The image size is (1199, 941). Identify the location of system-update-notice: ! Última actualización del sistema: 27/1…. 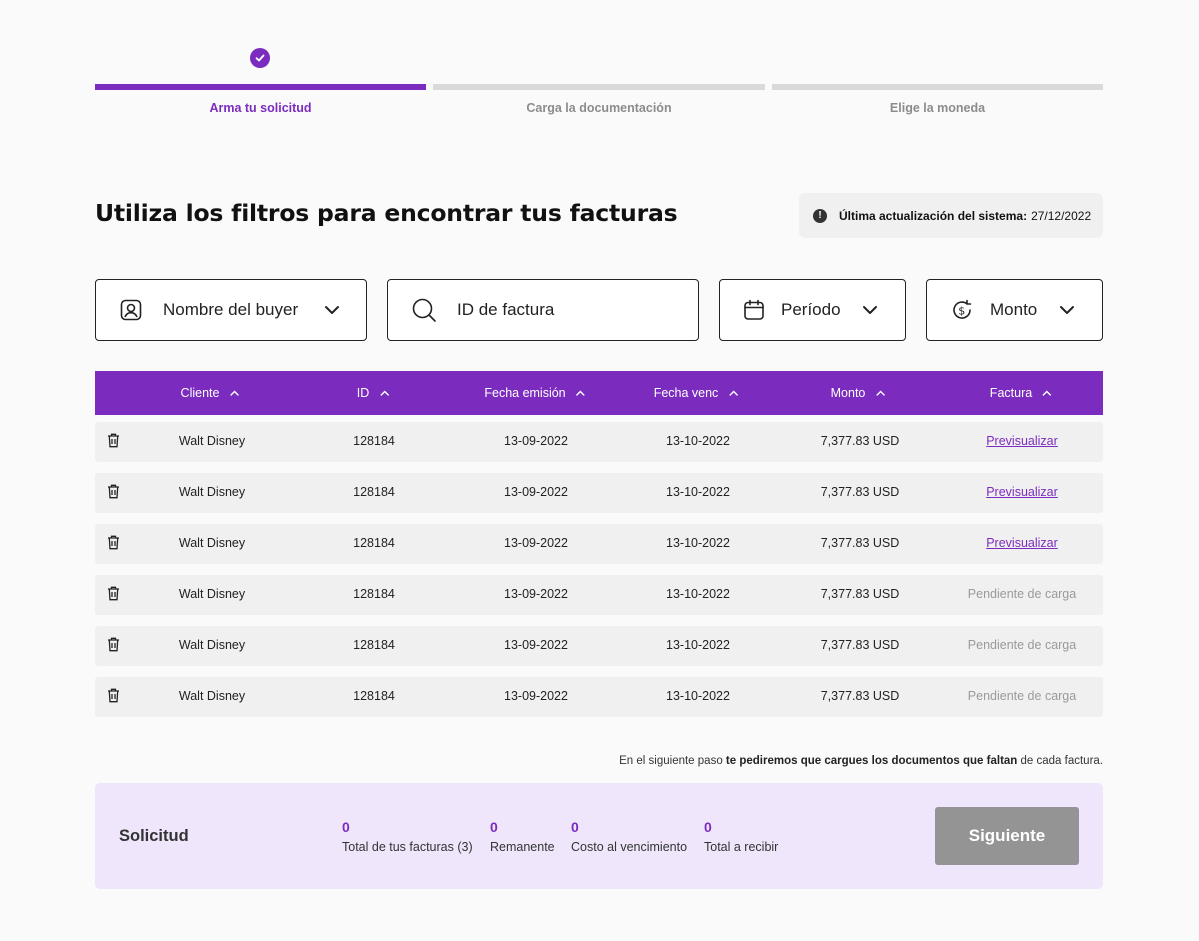
(951, 215).